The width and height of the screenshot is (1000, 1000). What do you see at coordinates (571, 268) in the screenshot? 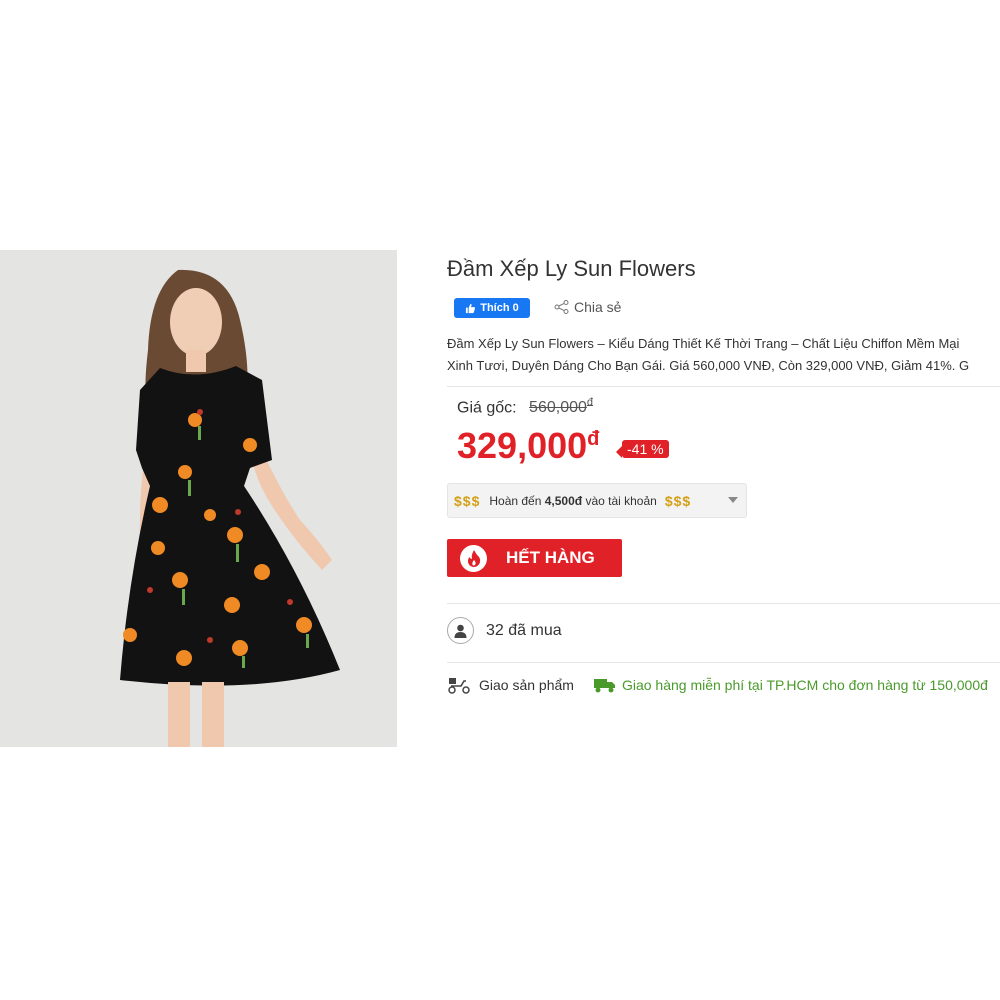
I see `product-title: Đầm Xếp Ly Sun Flowers` at bounding box center [571, 268].